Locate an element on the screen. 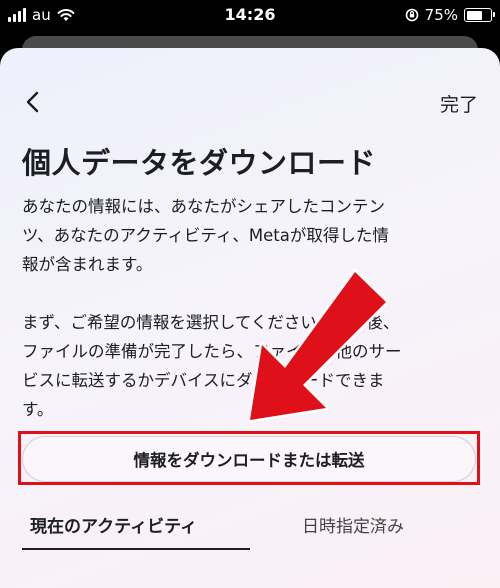  done-button: 完了 is located at coordinates (459, 103).